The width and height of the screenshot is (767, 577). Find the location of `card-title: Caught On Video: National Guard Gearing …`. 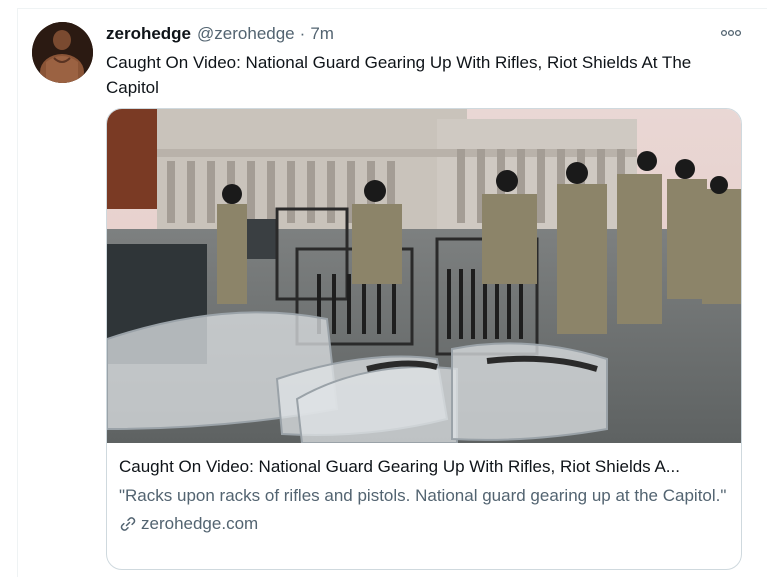

card-title: Caught On Video: National Guard Gearing … is located at coordinates (425, 467).